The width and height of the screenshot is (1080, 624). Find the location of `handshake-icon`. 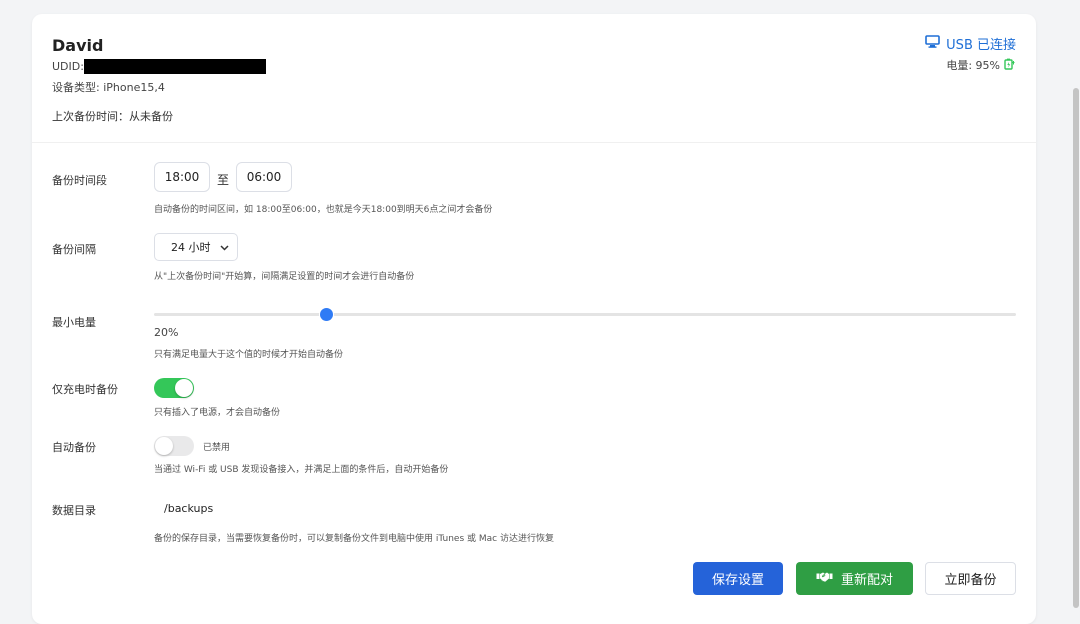

handshake-icon is located at coordinates (824, 579).